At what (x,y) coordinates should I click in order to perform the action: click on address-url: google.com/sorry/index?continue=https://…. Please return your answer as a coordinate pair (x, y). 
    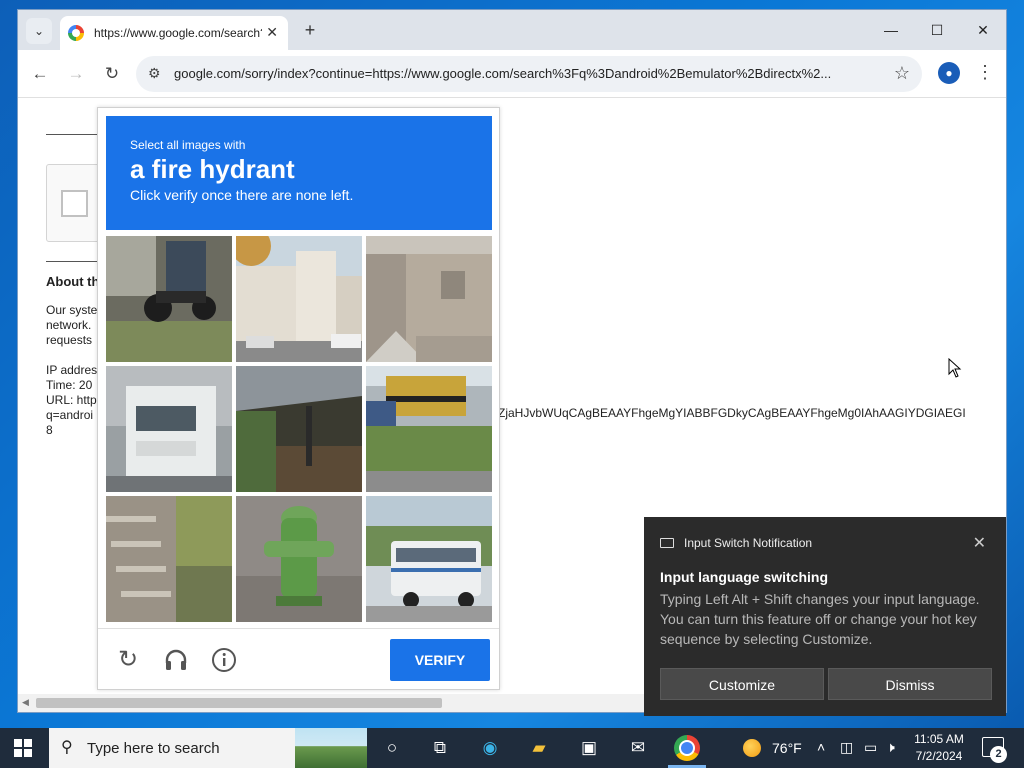
    Looking at the image, I should click on (503, 73).